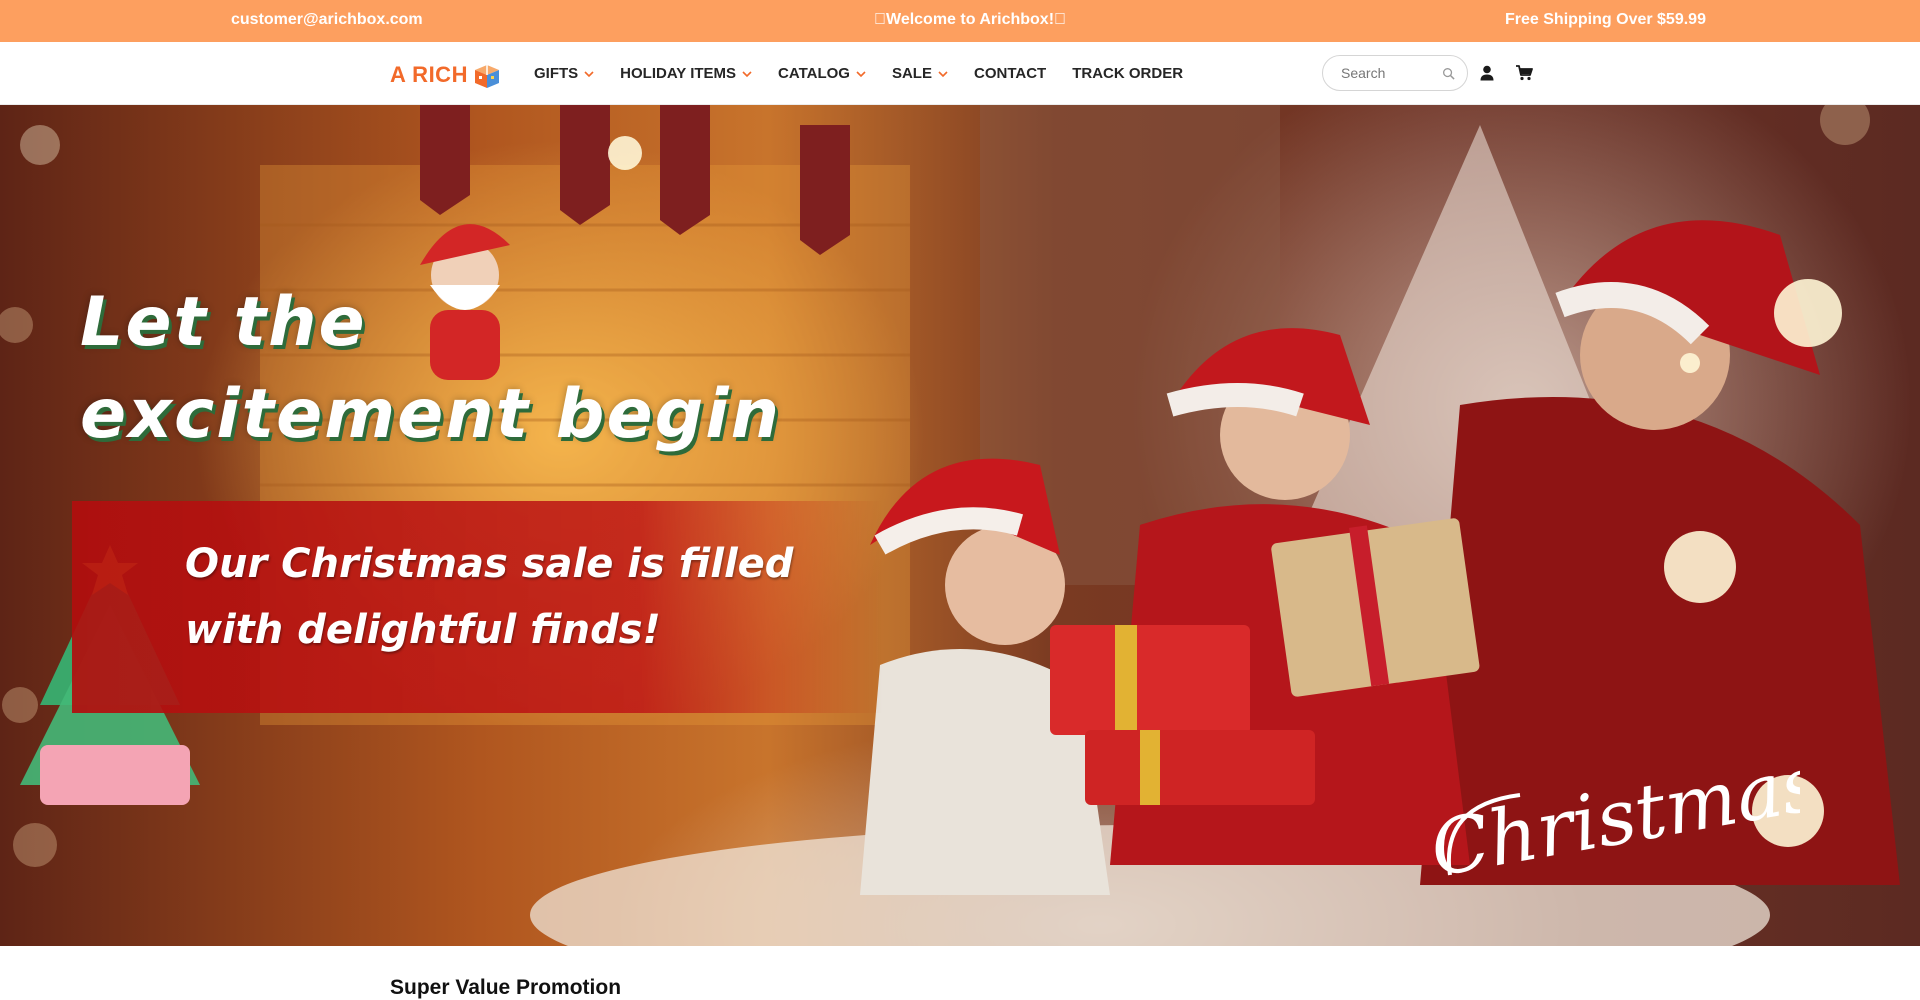  Describe the element at coordinates (970, 19) in the screenshot. I see `welcome-message:  Welcome to Arichbox! ` at that location.